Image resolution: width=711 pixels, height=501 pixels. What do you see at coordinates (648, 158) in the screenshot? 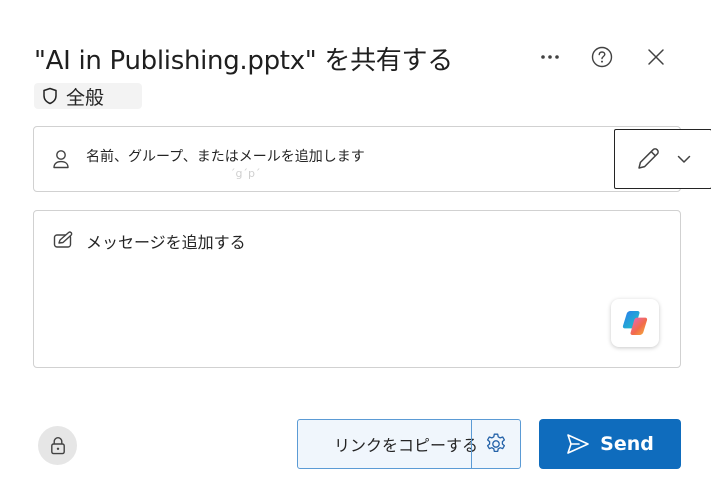
I see `pencil-icon` at bounding box center [648, 158].